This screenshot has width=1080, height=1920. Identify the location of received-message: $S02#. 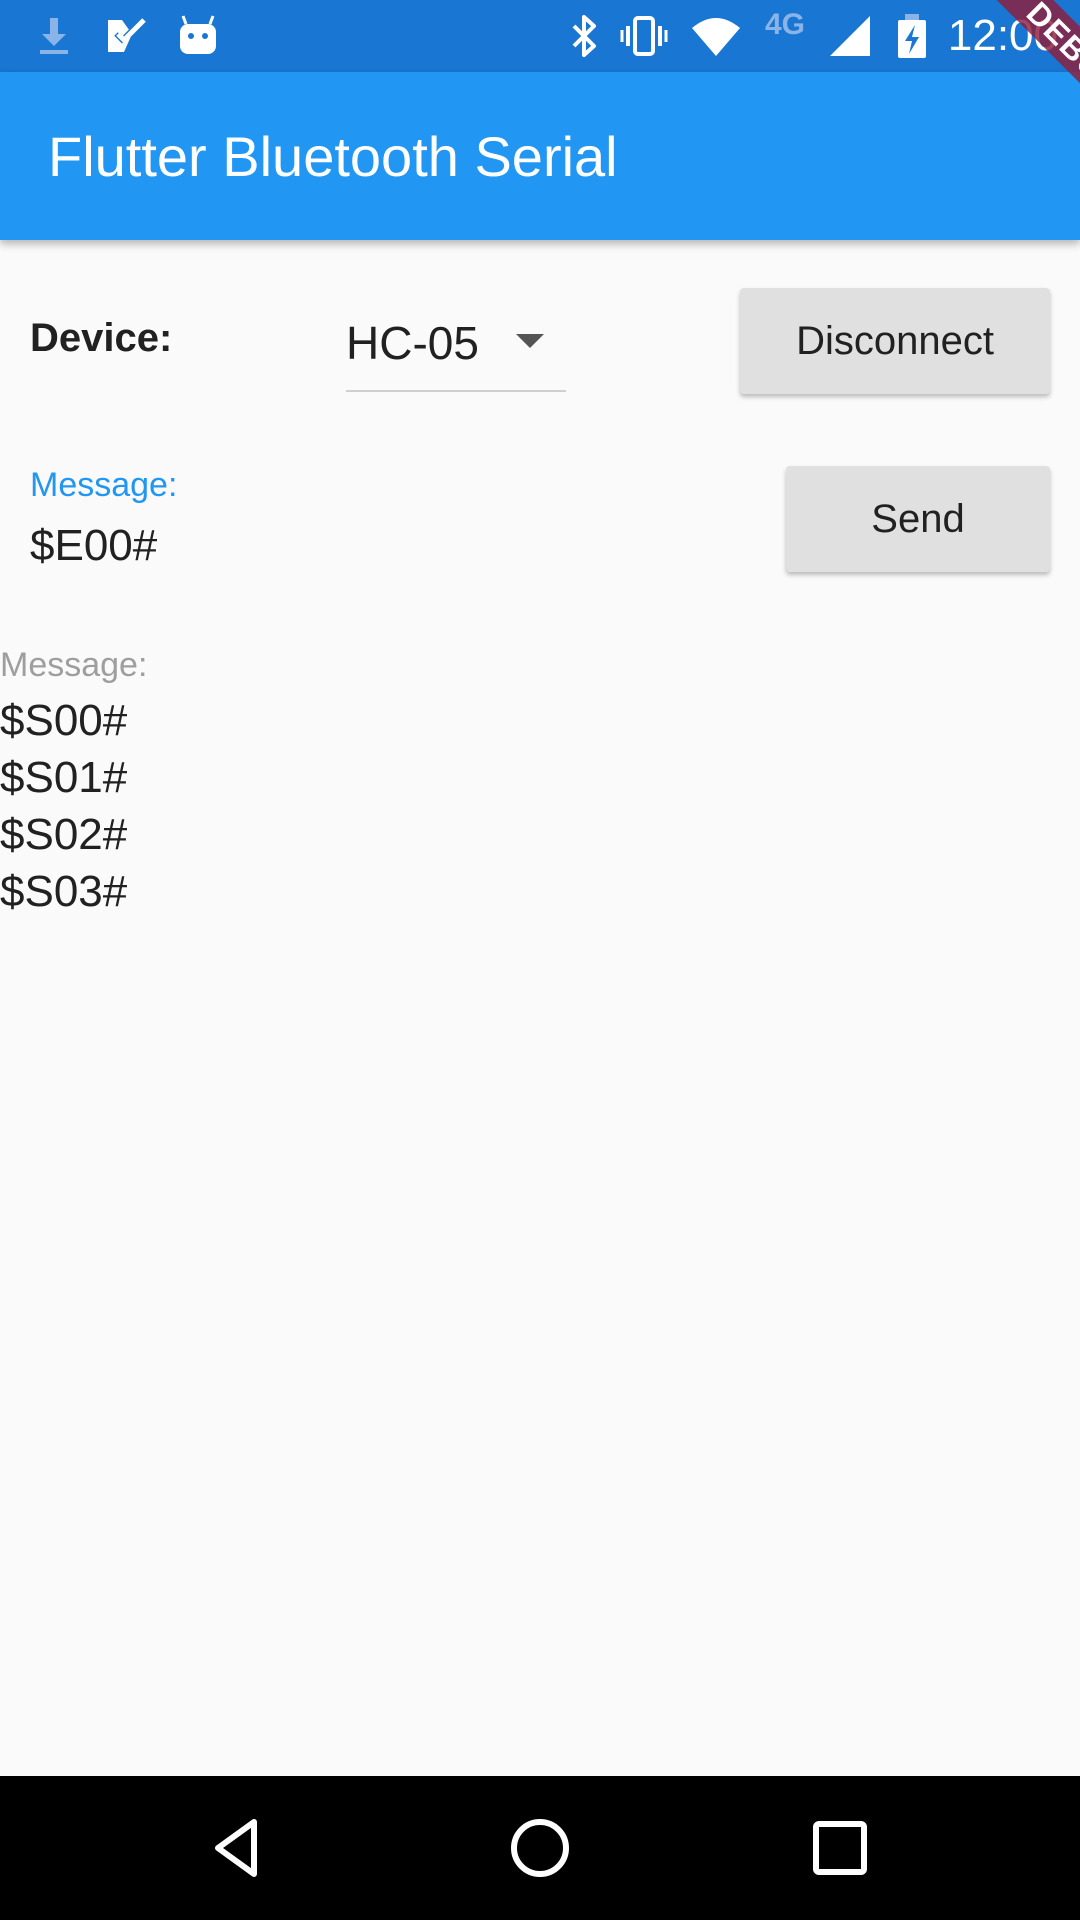
(64, 834).